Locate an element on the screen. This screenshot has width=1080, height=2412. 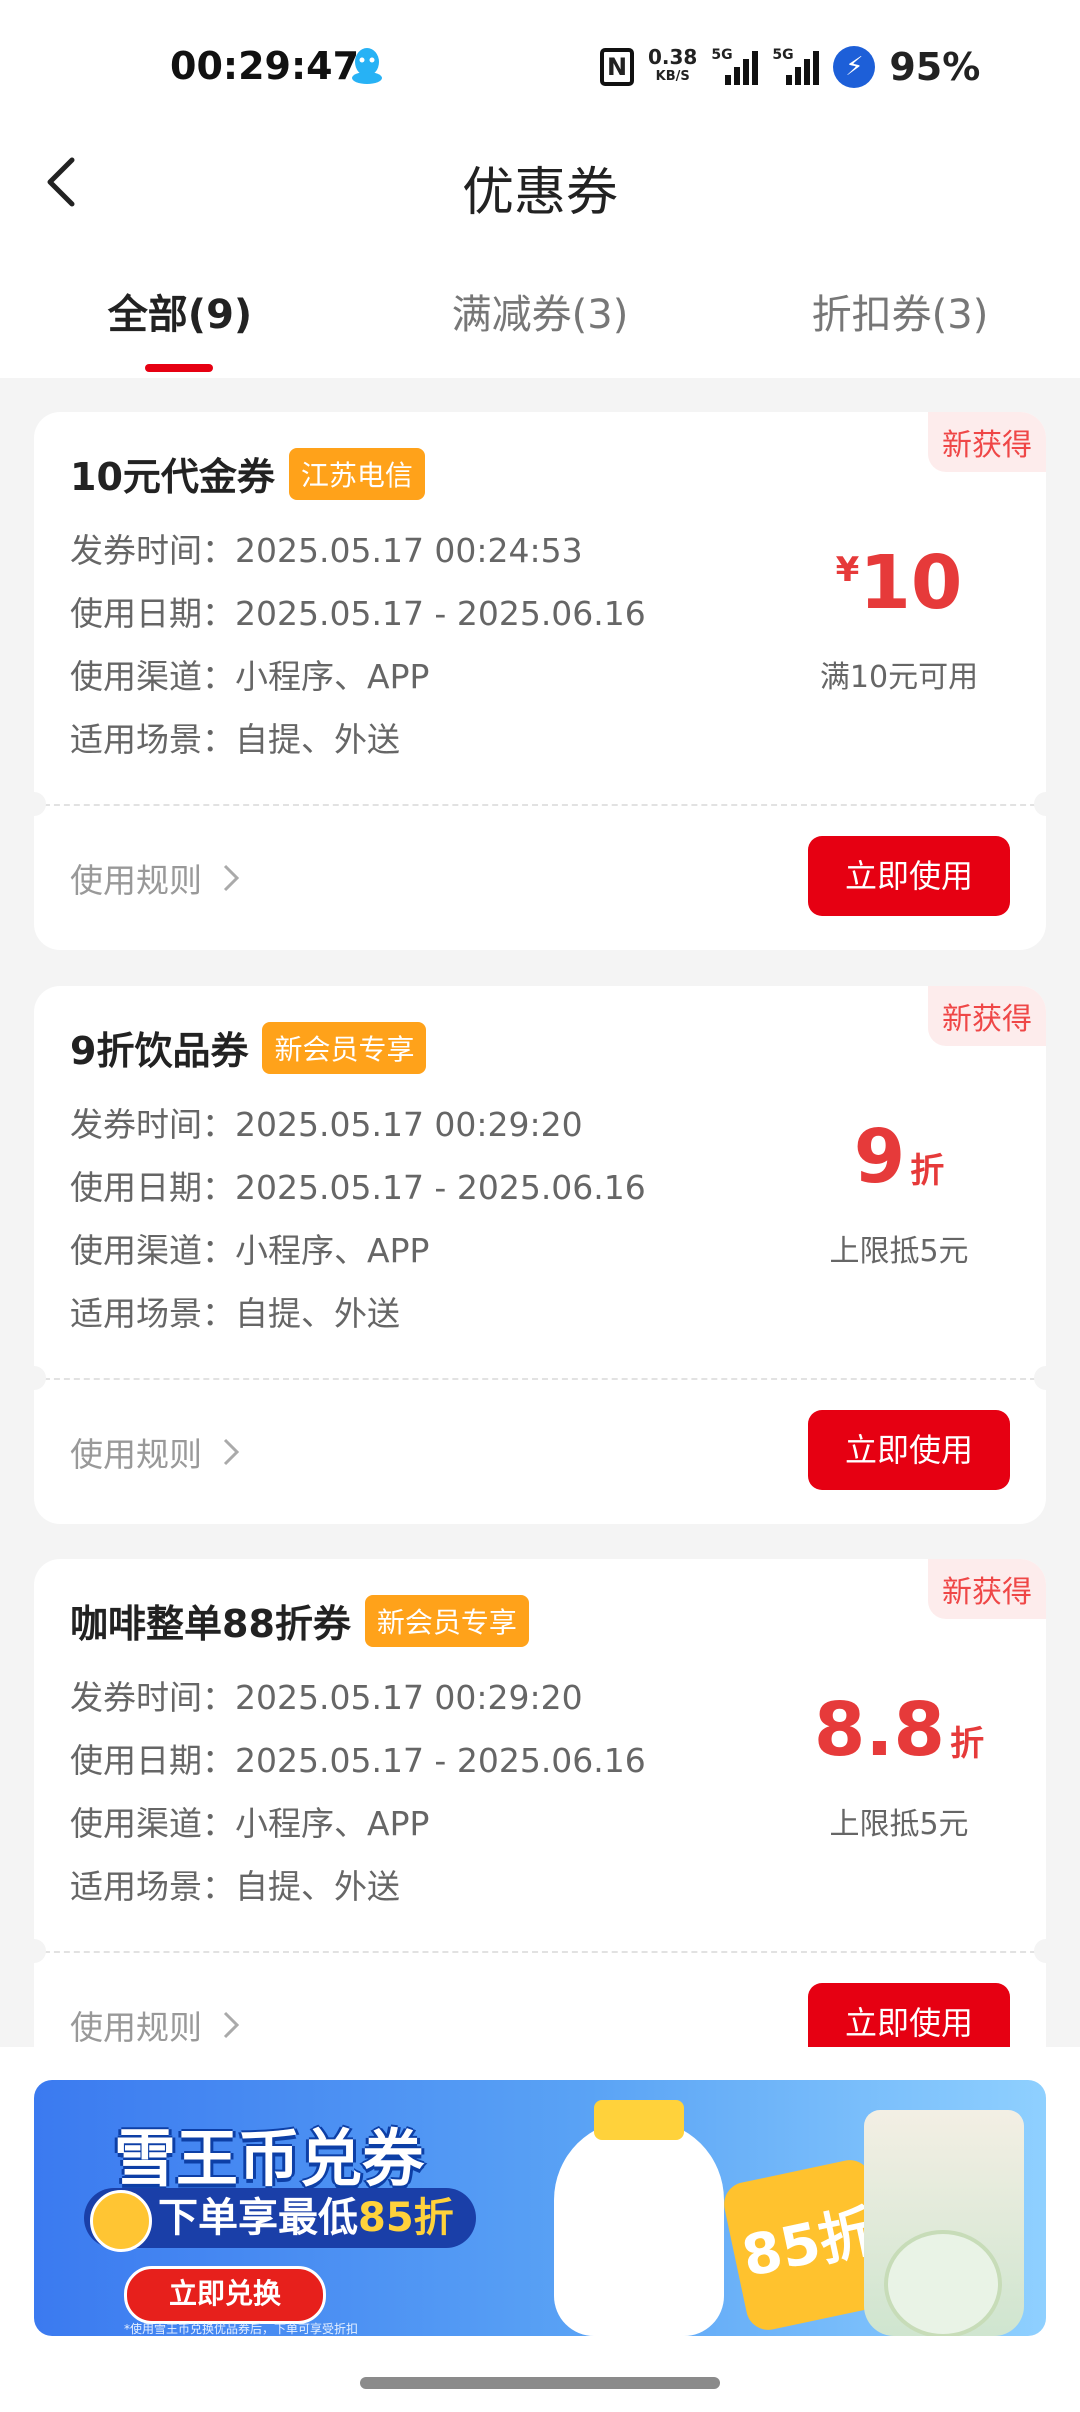
coupon-value: 8.8 折 is located at coordinates (899, 1730).